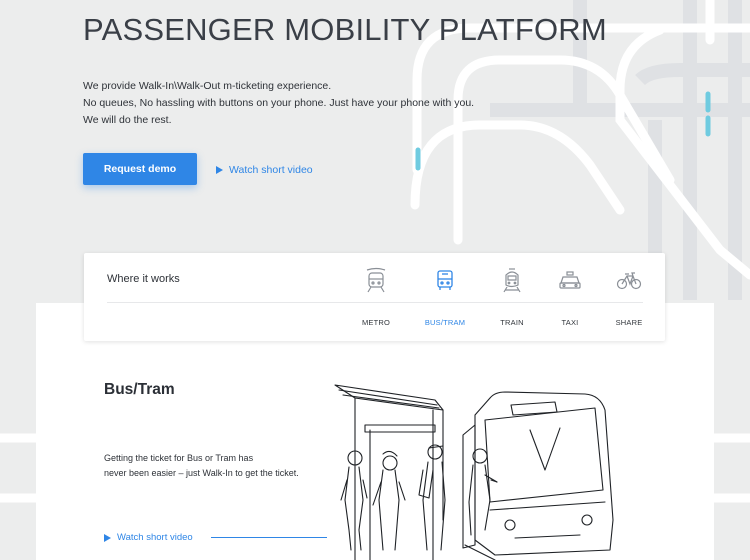  Describe the element at coordinates (570, 280) in the screenshot. I see `taxi-icon` at that location.